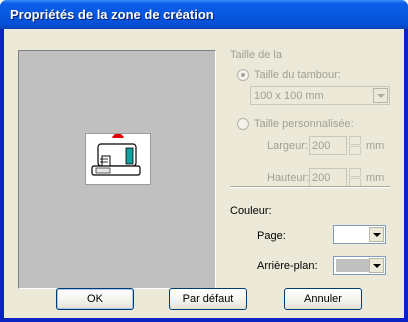 Image resolution: width=408 pixels, height=322 pixels. I want to click on height-label: Hauteur:, so click(288, 178).